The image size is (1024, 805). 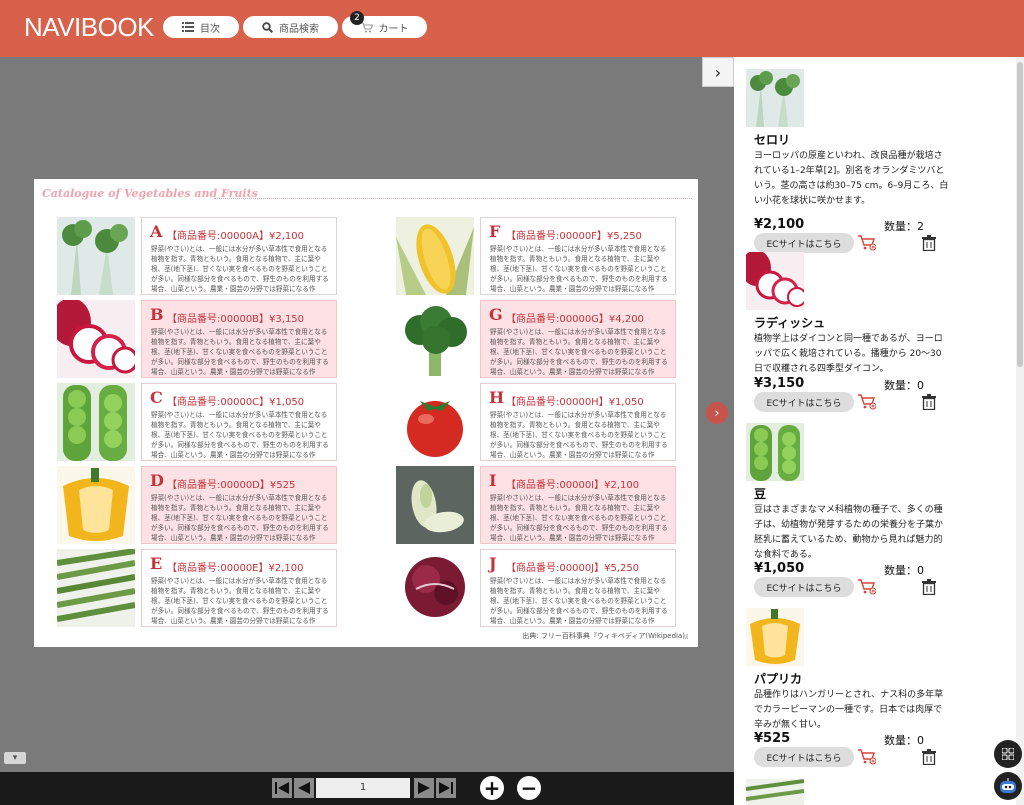 What do you see at coordinates (236, 402) in the screenshot?
I see `product-name: 【商品番号:00000C】¥1,050` at bounding box center [236, 402].